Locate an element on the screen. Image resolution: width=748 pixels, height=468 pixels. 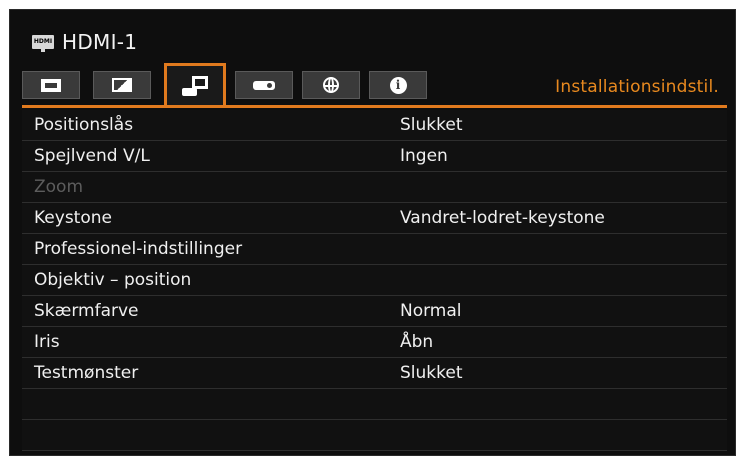
info-icon: i is located at coordinates (398, 85).